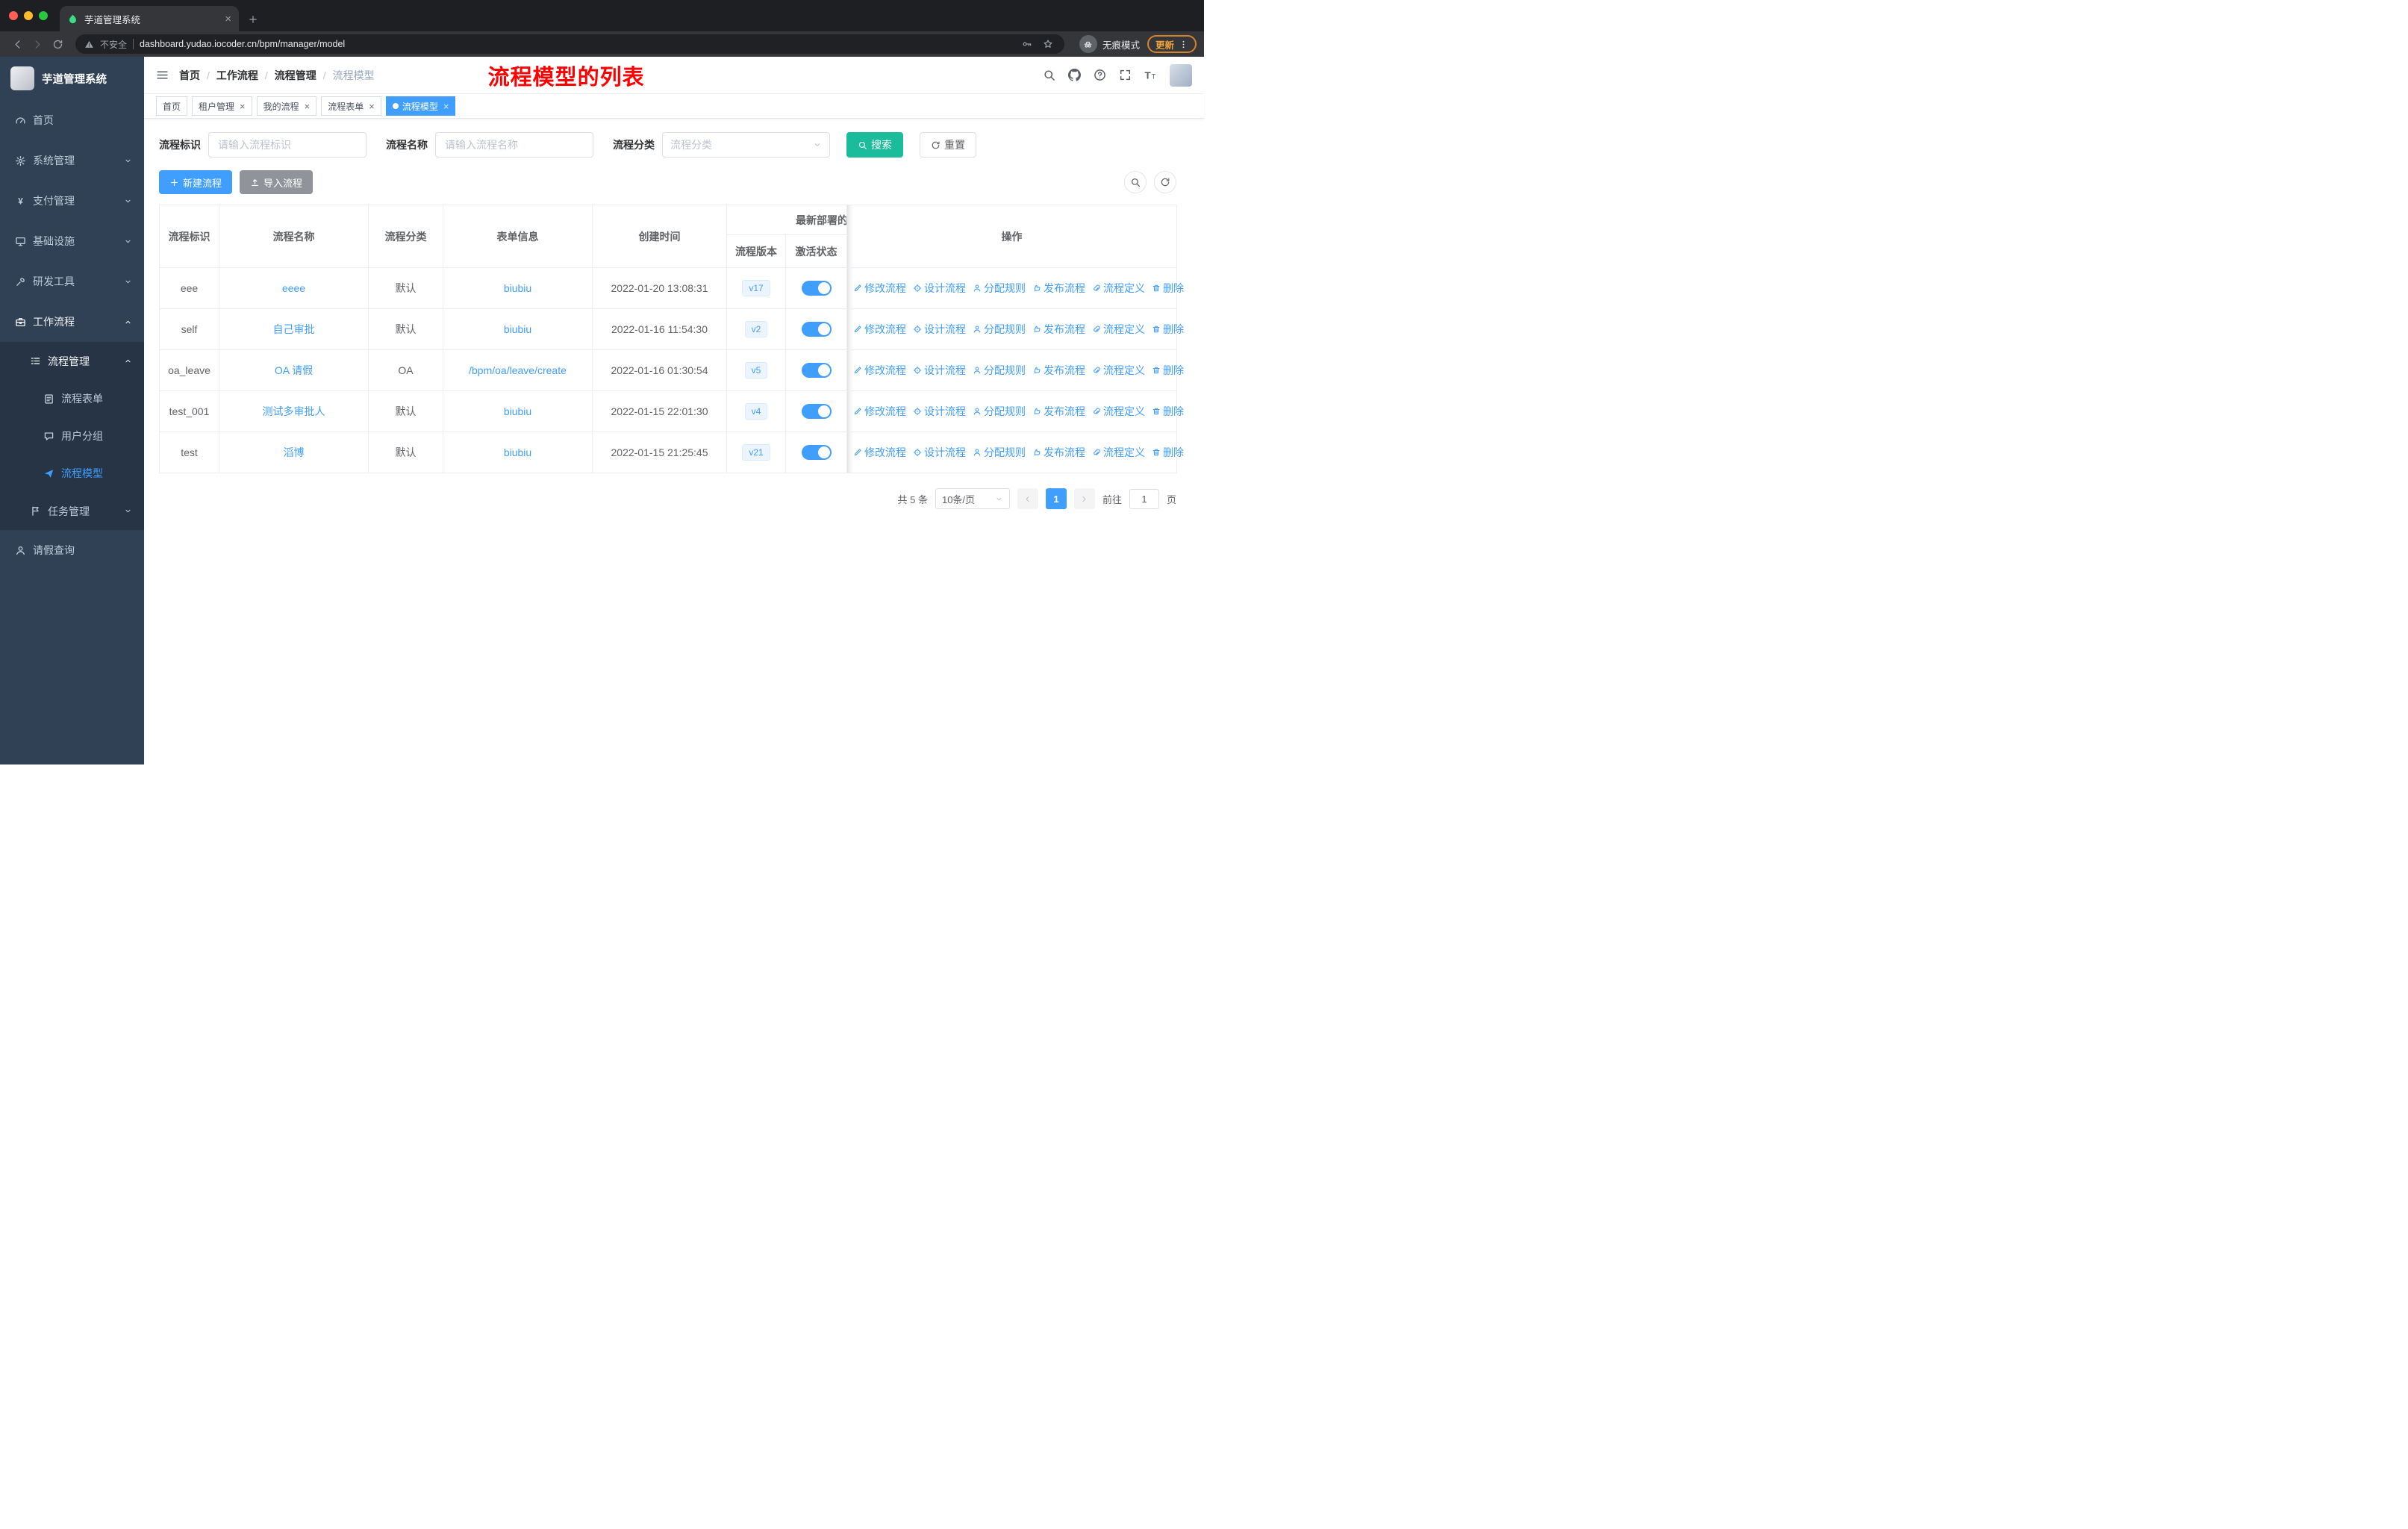  Describe the element at coordinates (72, 511) in the screenshot. I see `sidebar-item-任务管理: 任务管理` at that location.